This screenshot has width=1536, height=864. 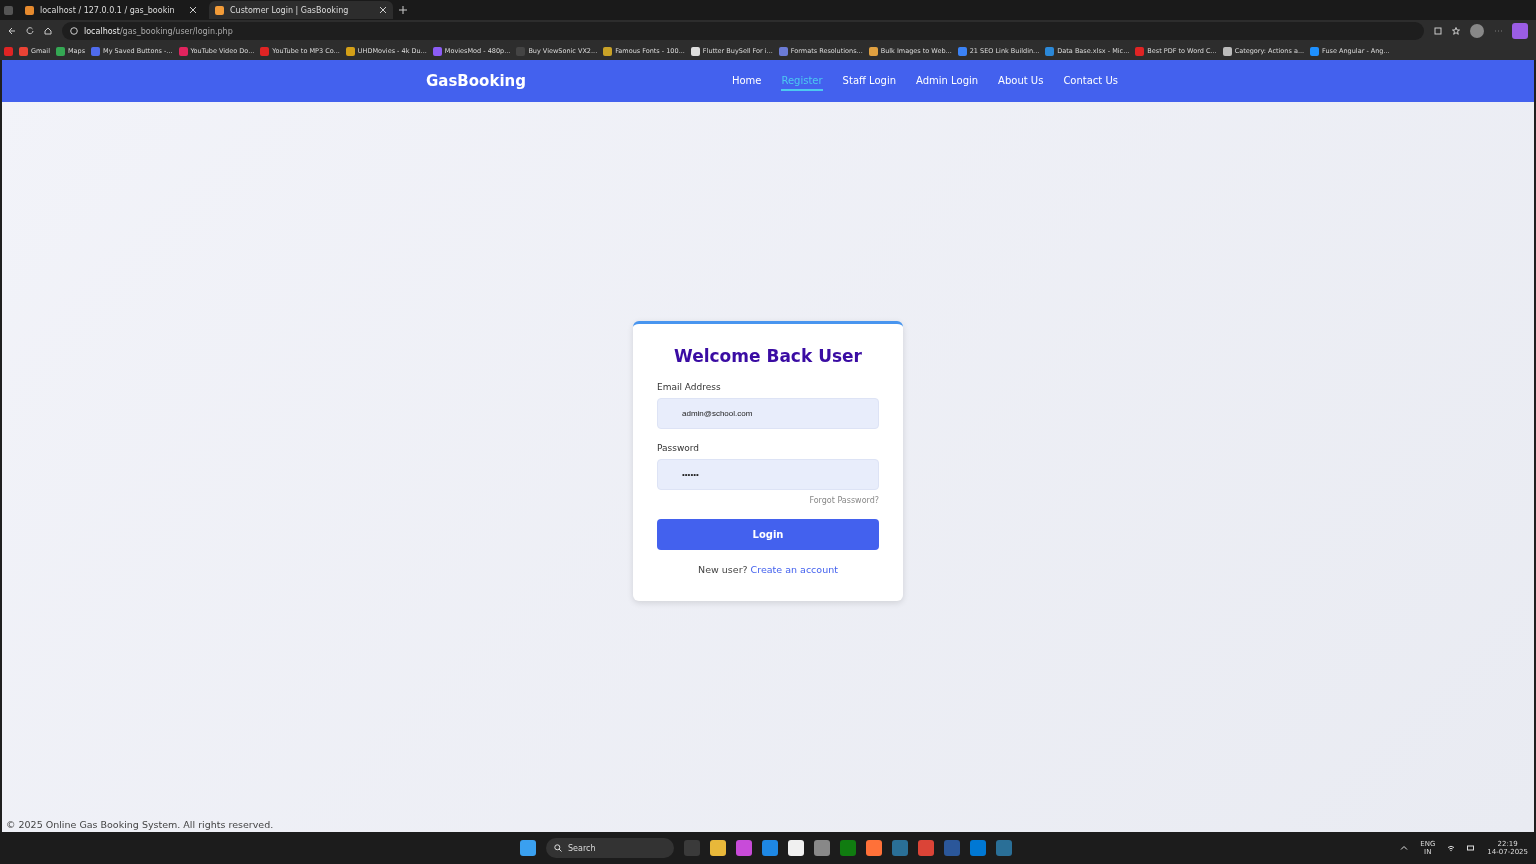 What do you see at coordinates (1498, 31) in the screenshot?
I see `more-icon` at bounding box center [1498, 31].